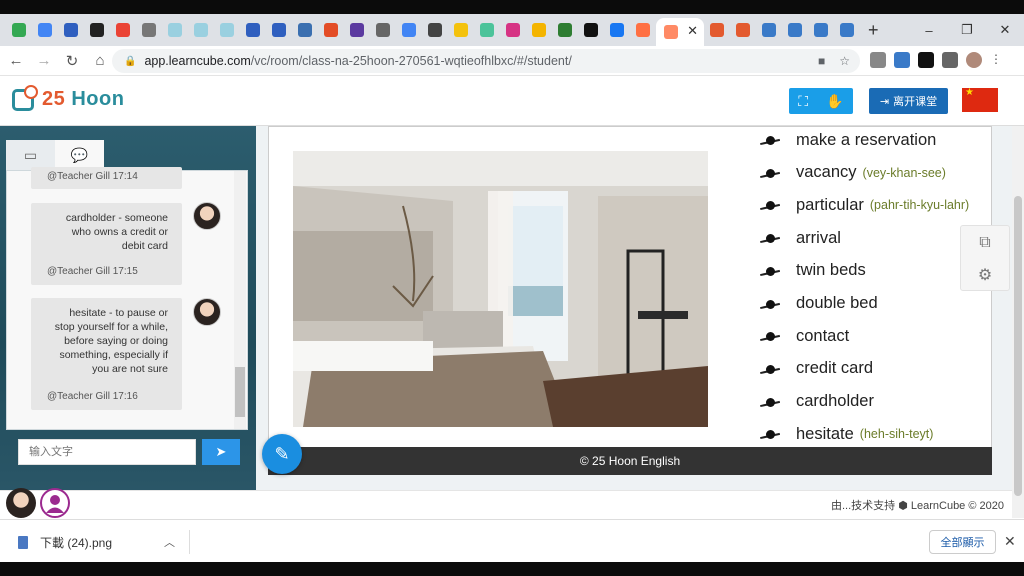 This screenshot has width=1024, height=576. Describe the element at coordinates (680, 32) in the screenshot. I see `tab-active: ✕` at that location.